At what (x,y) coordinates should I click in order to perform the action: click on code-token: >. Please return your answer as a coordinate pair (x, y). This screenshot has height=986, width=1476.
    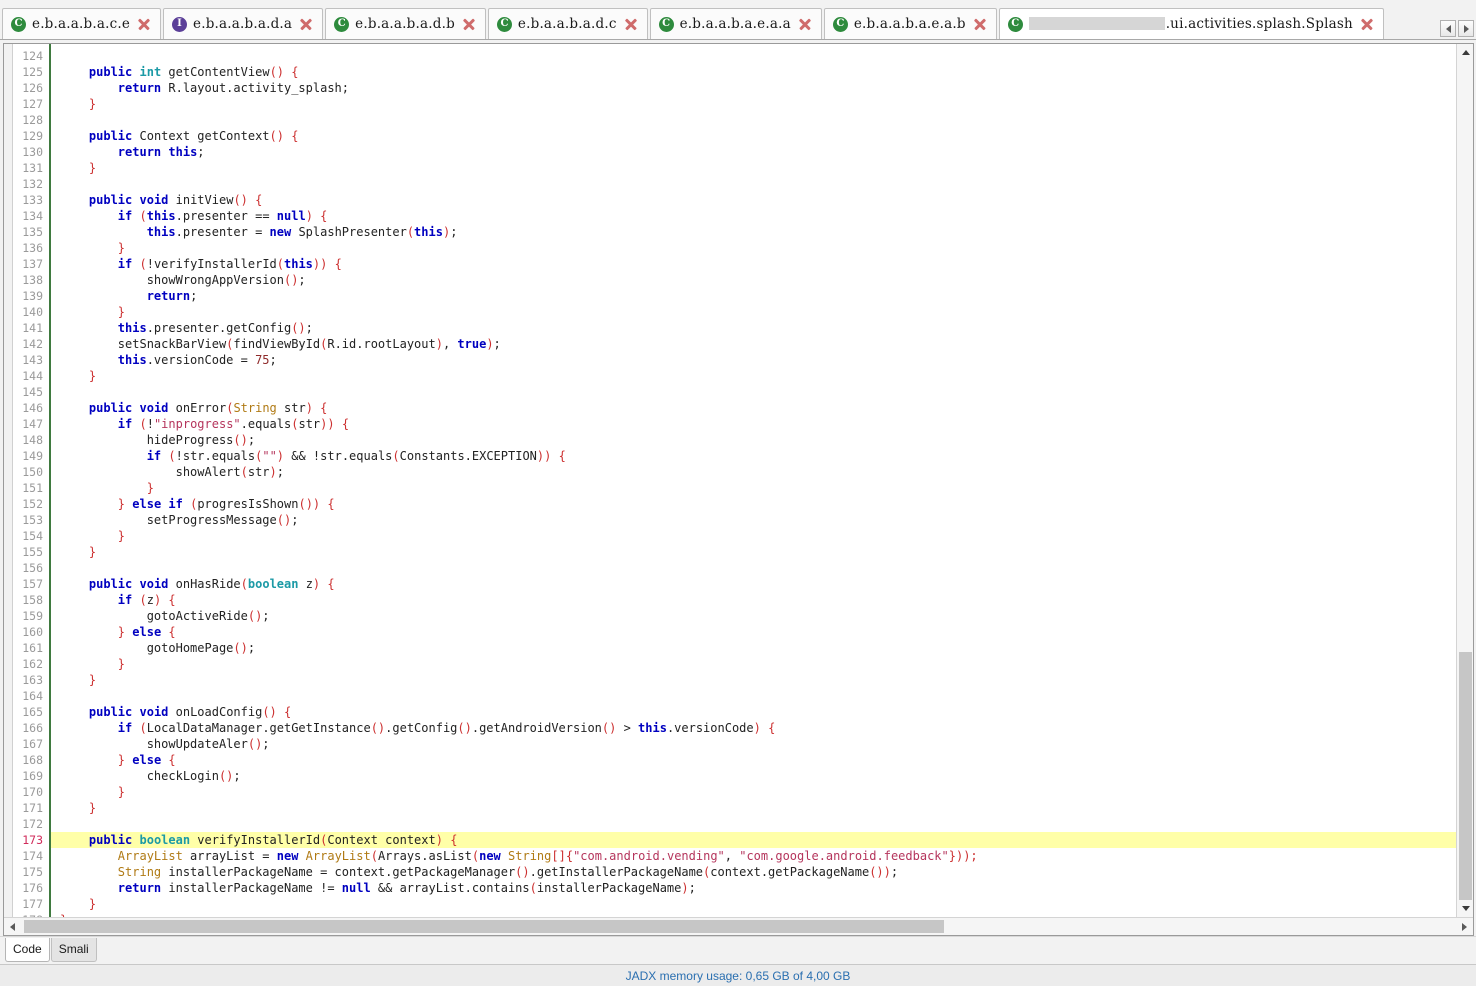
    Looking at the image, I should click on (627, 728).